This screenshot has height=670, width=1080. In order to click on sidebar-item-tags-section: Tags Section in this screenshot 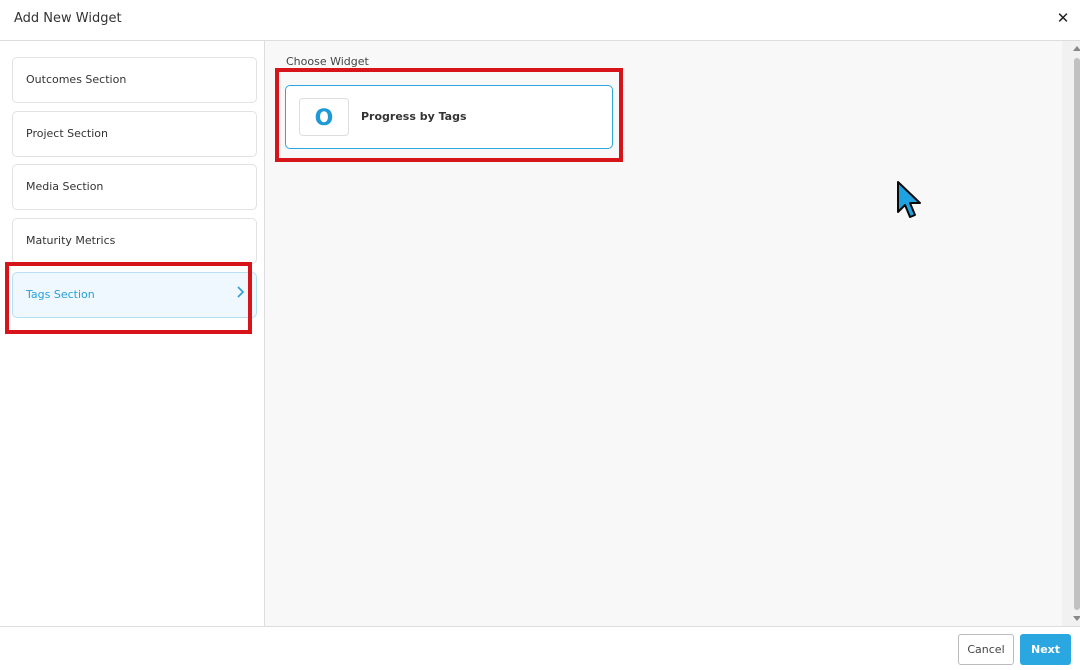, I will do `click(134, 295)`.